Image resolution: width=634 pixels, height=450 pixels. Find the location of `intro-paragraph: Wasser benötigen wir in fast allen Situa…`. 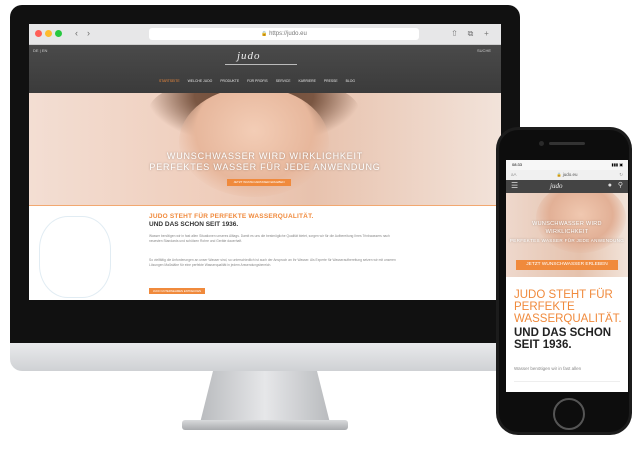

intro-paragraph: Wasser benötigen wir in fast allen Situa… is located at coordinates (269, 238).